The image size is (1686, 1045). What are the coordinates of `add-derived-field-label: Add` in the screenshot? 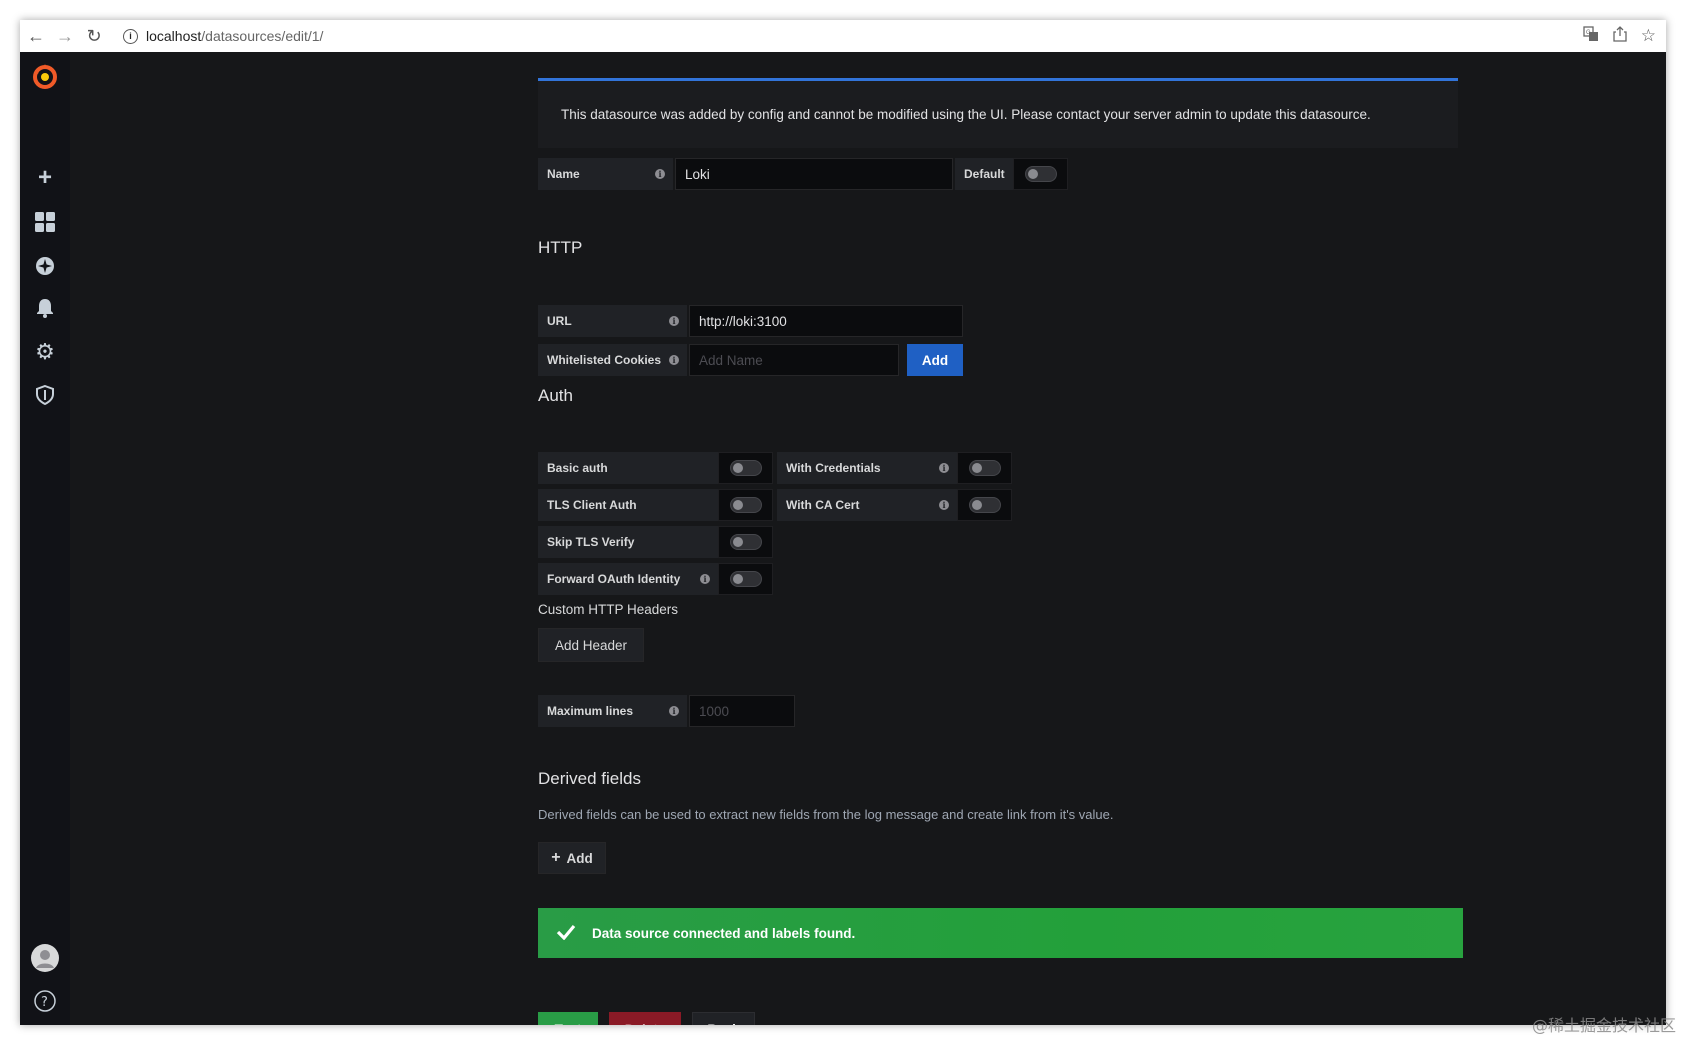 It's located at (579, 858).